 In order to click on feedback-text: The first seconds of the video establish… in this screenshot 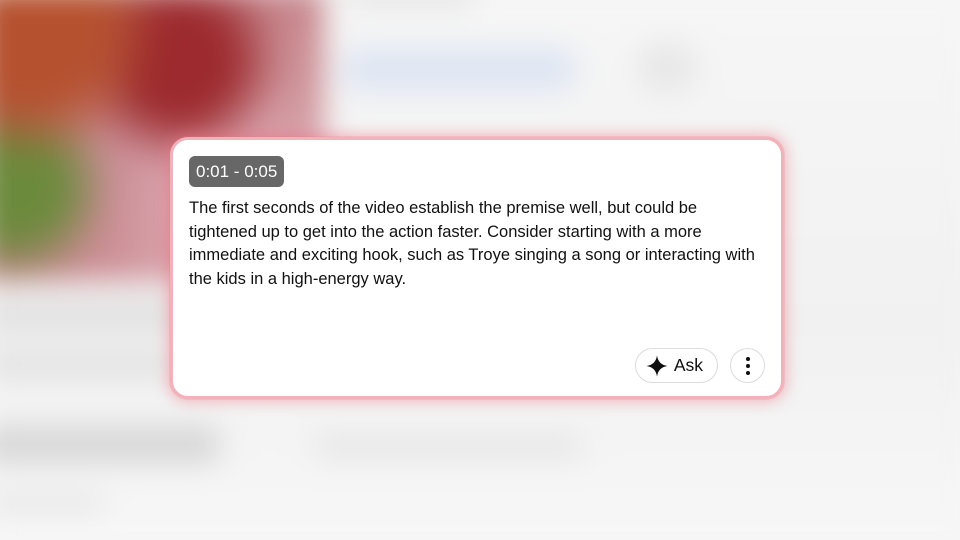, I will do `click(472, 243)`.